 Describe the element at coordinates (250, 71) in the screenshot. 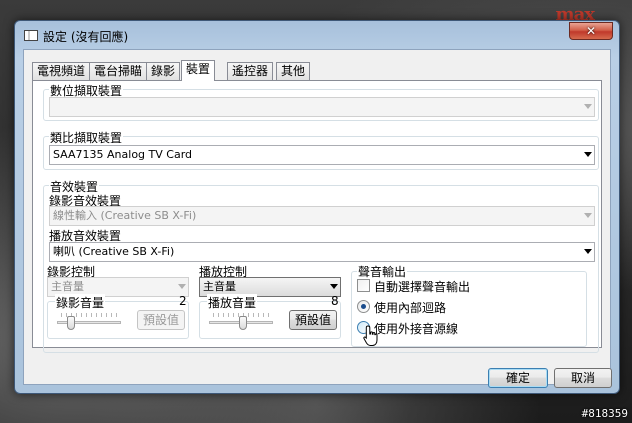

I see `tab-remote: 遙控器` at that location.